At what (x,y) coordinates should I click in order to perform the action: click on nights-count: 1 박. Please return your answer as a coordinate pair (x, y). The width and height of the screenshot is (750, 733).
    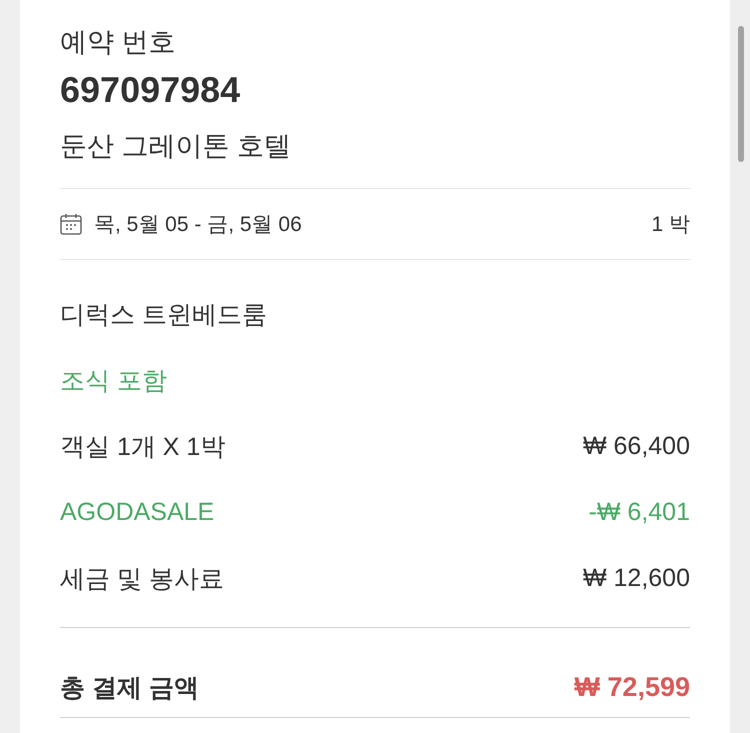
    Looking at the image, I should click on (670, 225).